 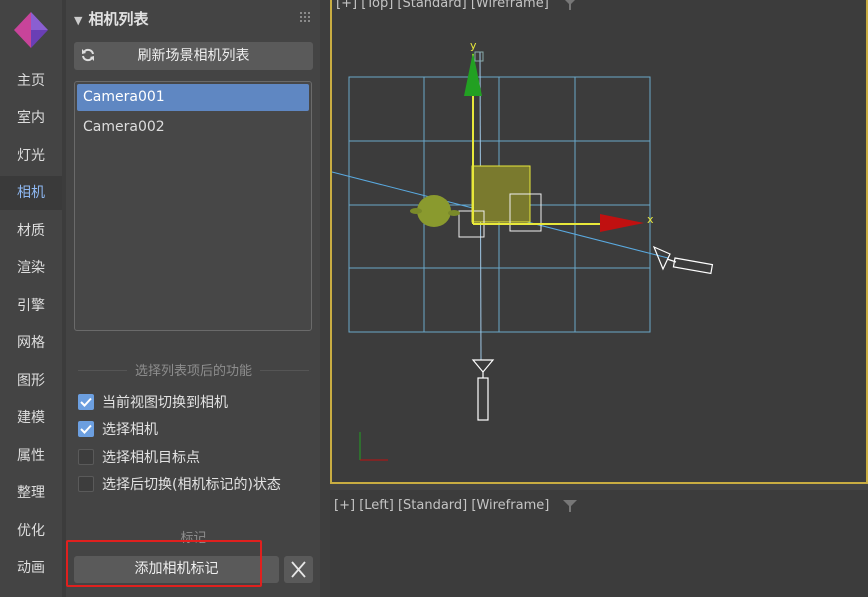 I want to click on sidebar-item-mesh: 网格, so click(x=31, y=343).